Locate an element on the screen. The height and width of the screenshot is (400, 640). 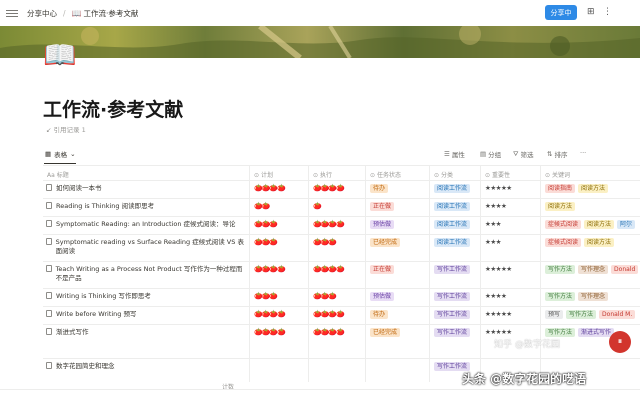
cell-keywords: 症候式阅读 阅读方法 阿尔 is located at coordinates (590, 225).